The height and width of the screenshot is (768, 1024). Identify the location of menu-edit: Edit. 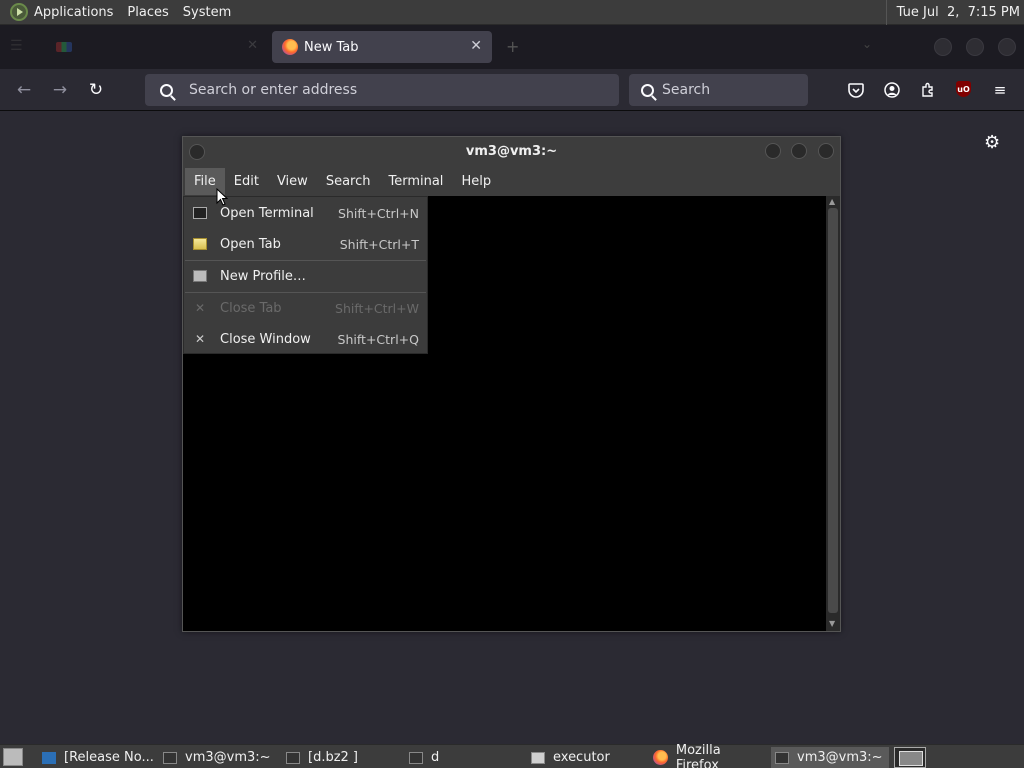
(246, 181).